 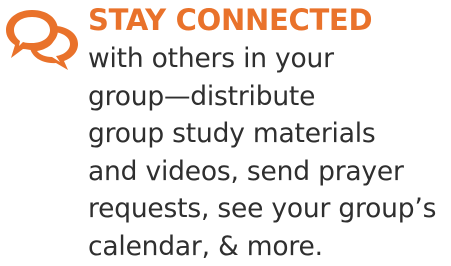 What do you see at coordinates (232, 133) in the screenshot?
I see `description-line: group study materials` at bounding box center [232, 133].